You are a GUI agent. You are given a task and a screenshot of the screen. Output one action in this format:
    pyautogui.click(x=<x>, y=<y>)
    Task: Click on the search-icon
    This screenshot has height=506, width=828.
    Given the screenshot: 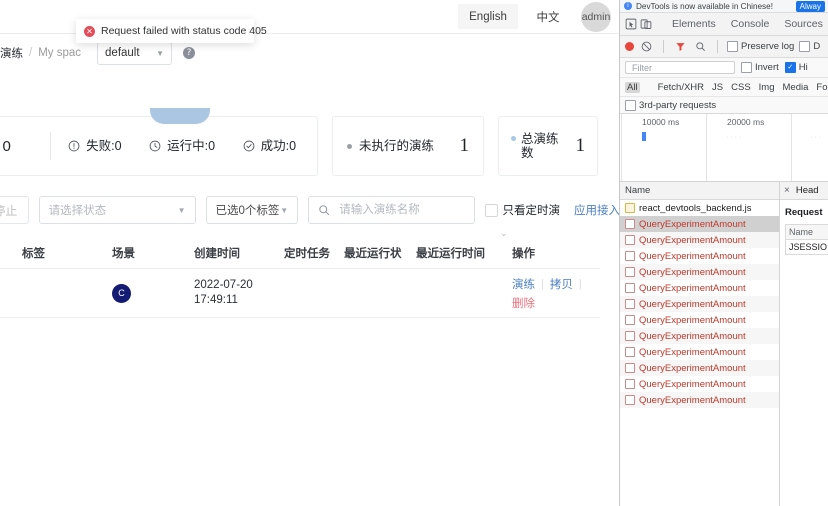 What is the action you would take?
    pyautogui.click(x=700, y=47)
    